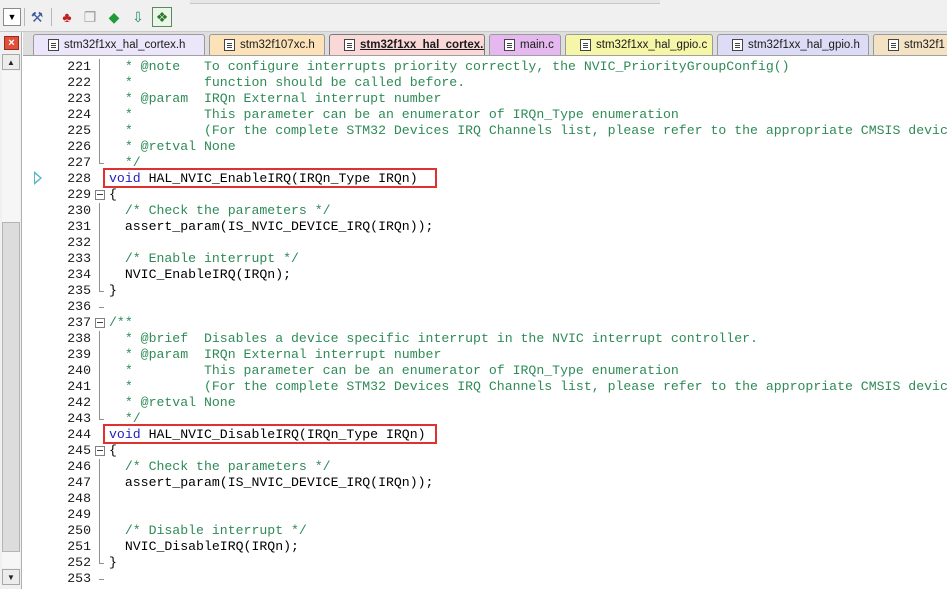 The height and width of the screenshot is (589, 947). Describe the element at coordinates (910, 44) in the screenshot. I see `tab-stm32f1-partial: stm32f1` at that location.